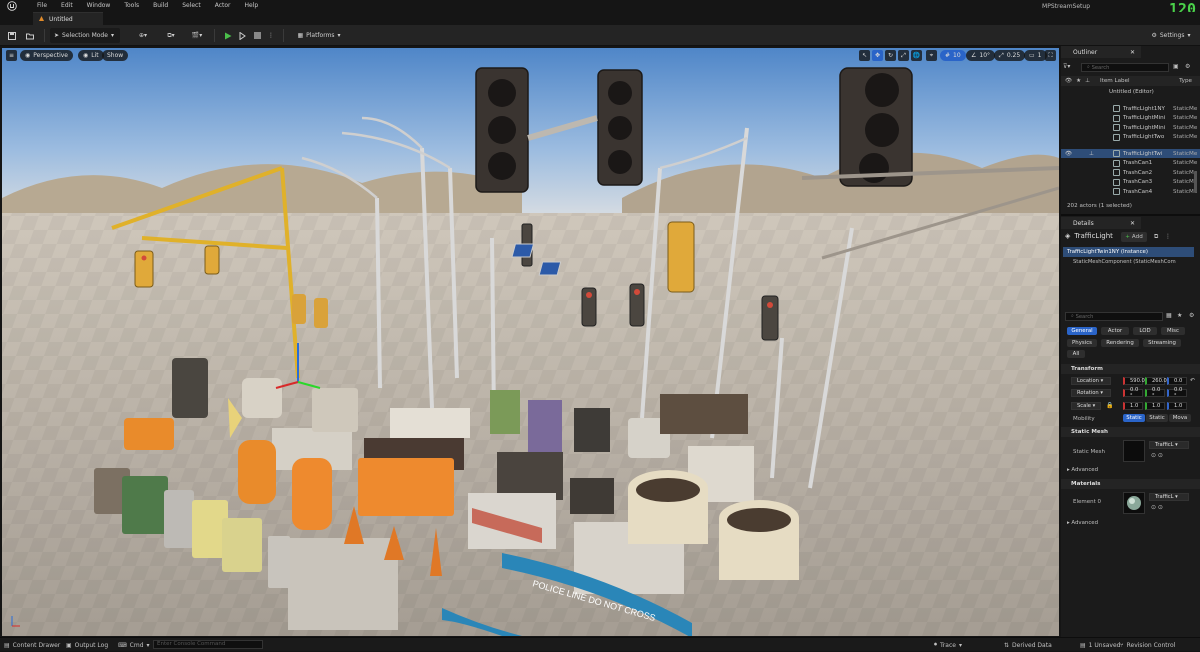 The width and height of the screenshot is (1200, 652). I want to click on filter-physics: Physics, so click(1082, 343).